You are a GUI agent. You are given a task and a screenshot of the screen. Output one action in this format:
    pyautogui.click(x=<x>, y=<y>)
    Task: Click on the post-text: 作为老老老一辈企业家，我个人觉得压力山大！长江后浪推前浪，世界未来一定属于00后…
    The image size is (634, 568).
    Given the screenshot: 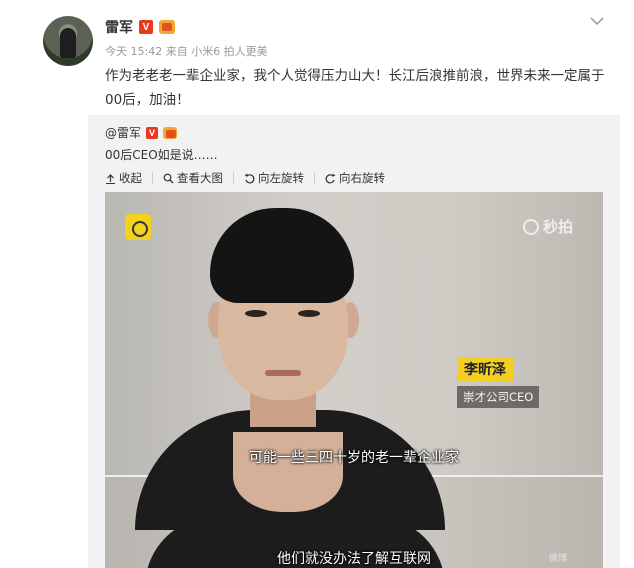 What is the action you would take?
    pyautogui.click(x=355, y=88)
    